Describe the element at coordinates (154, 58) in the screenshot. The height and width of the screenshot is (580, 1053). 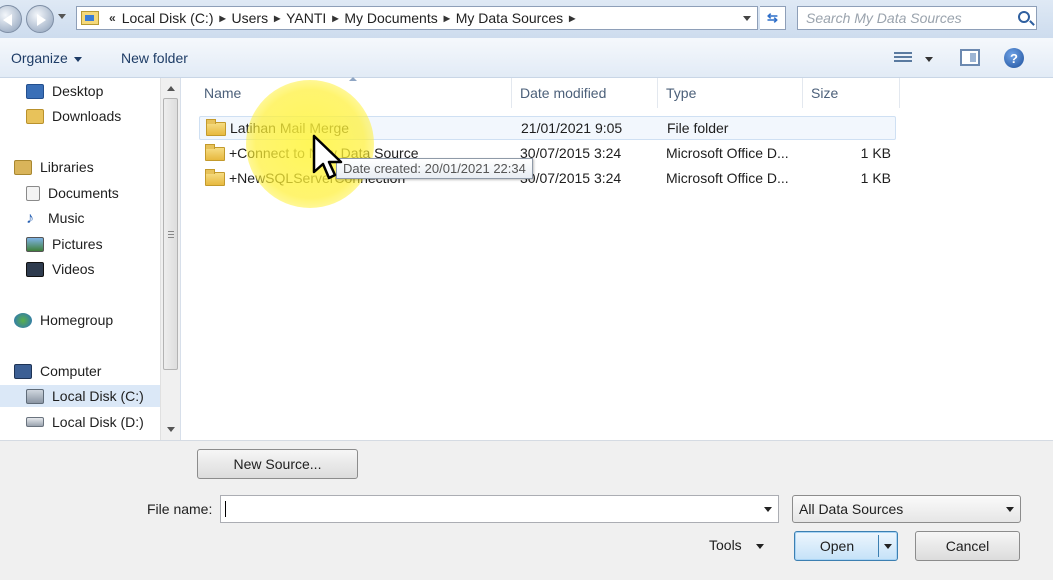
I see `new-folder-button: New folder` at that location.